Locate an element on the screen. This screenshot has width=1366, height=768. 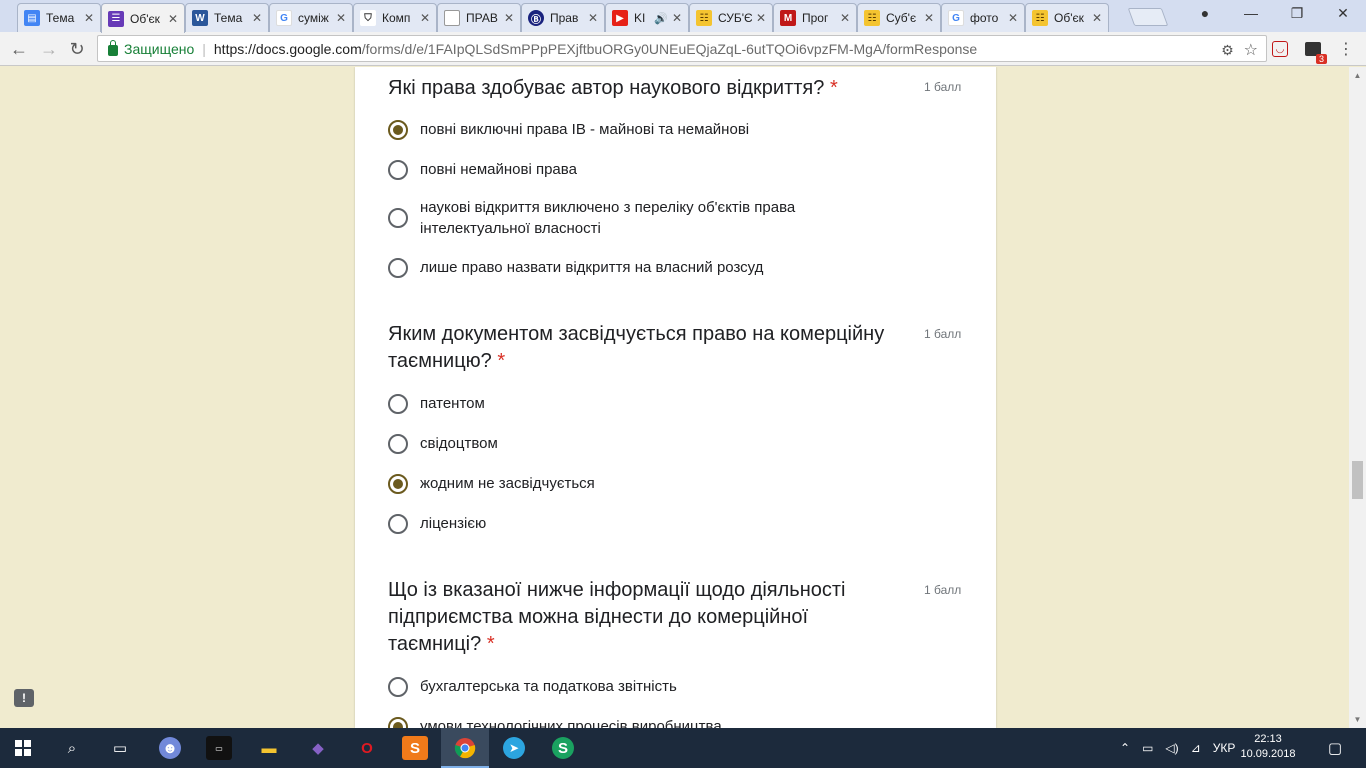
browser-tab: ☷ СУБ'Є ✕ is located at coordinates (731, 17).